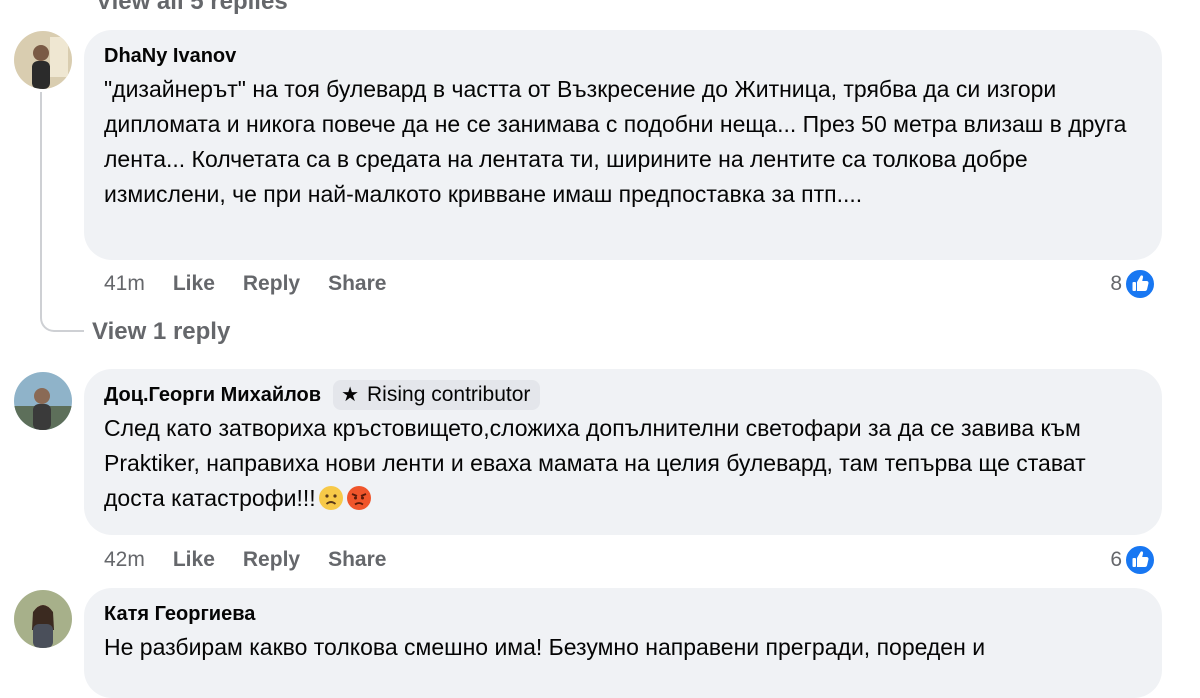 The image size is (1200, 698). What do you see at coordinates (212, 395) in the screenshot?
I see `comment-author: Доц.Георги Михайлов` at bounding box center [212, 395].